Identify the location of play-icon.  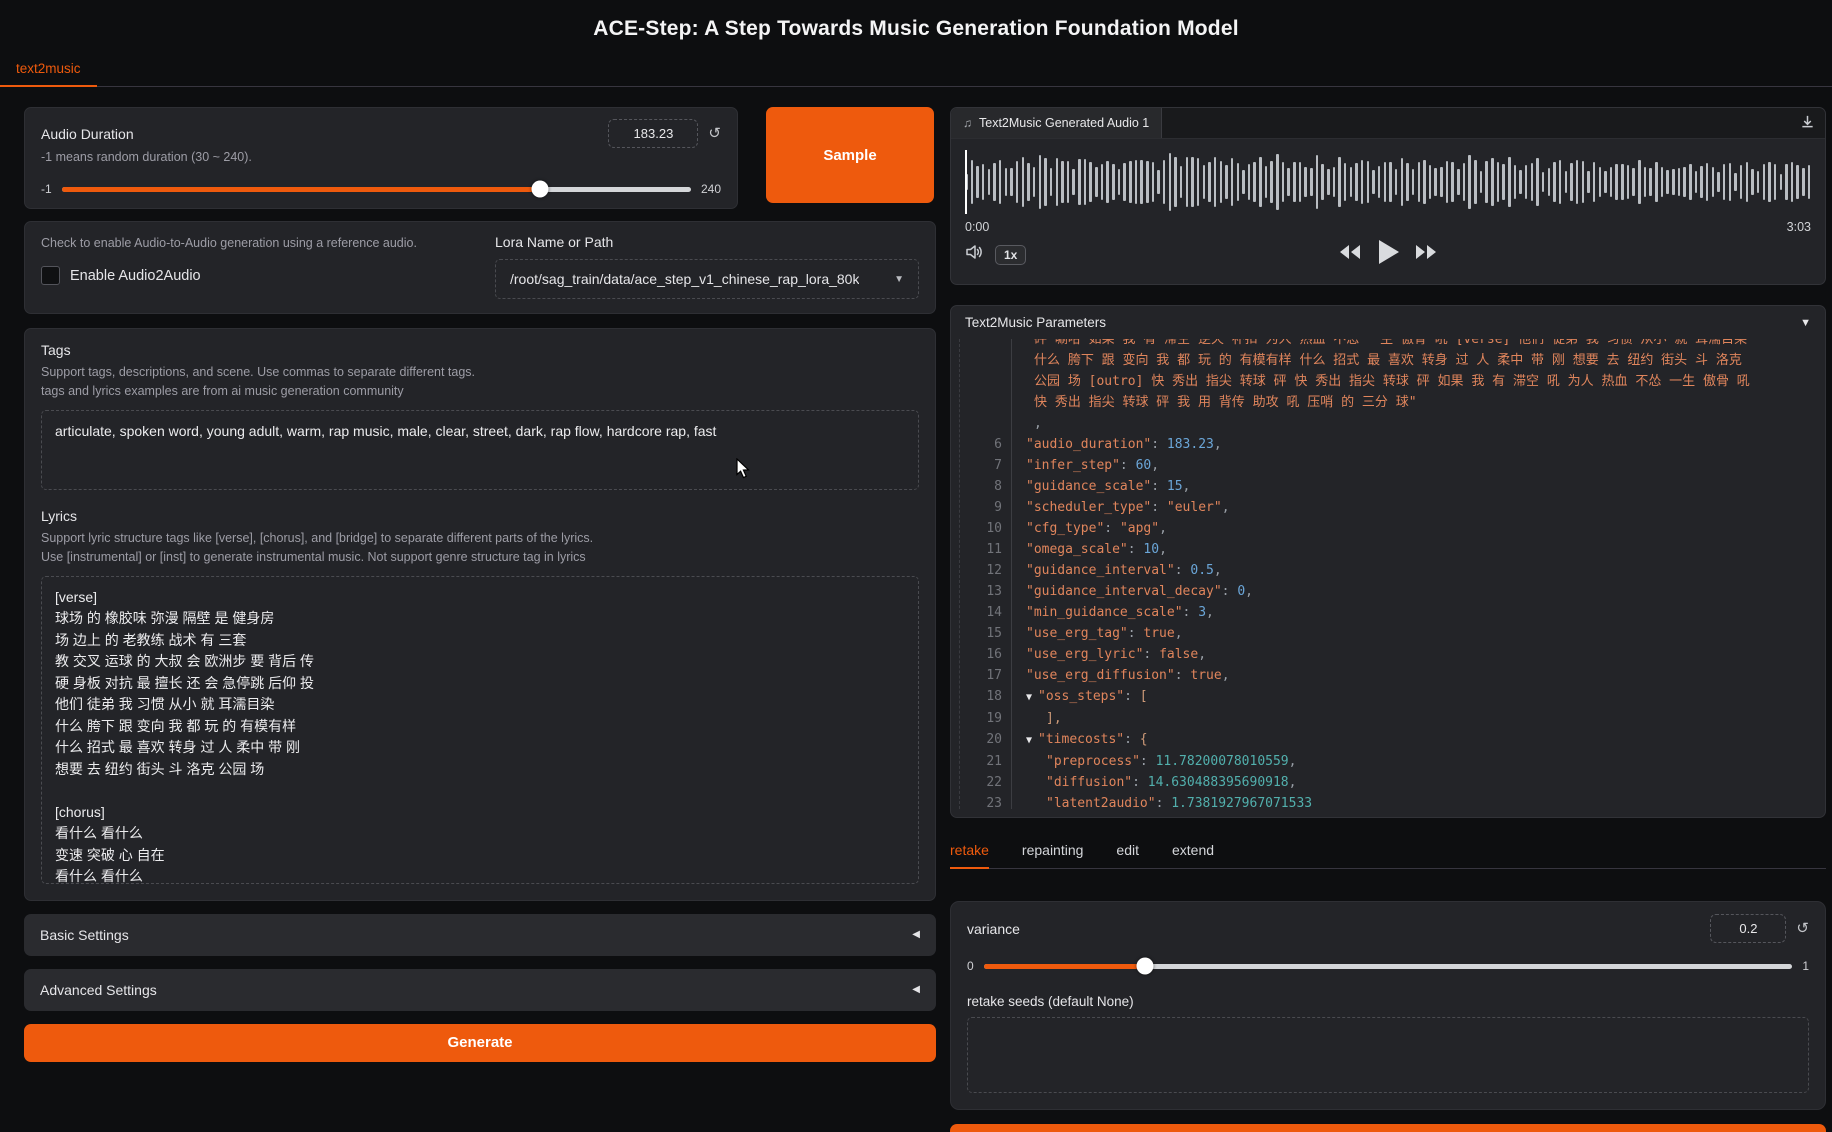
(1388, 254).